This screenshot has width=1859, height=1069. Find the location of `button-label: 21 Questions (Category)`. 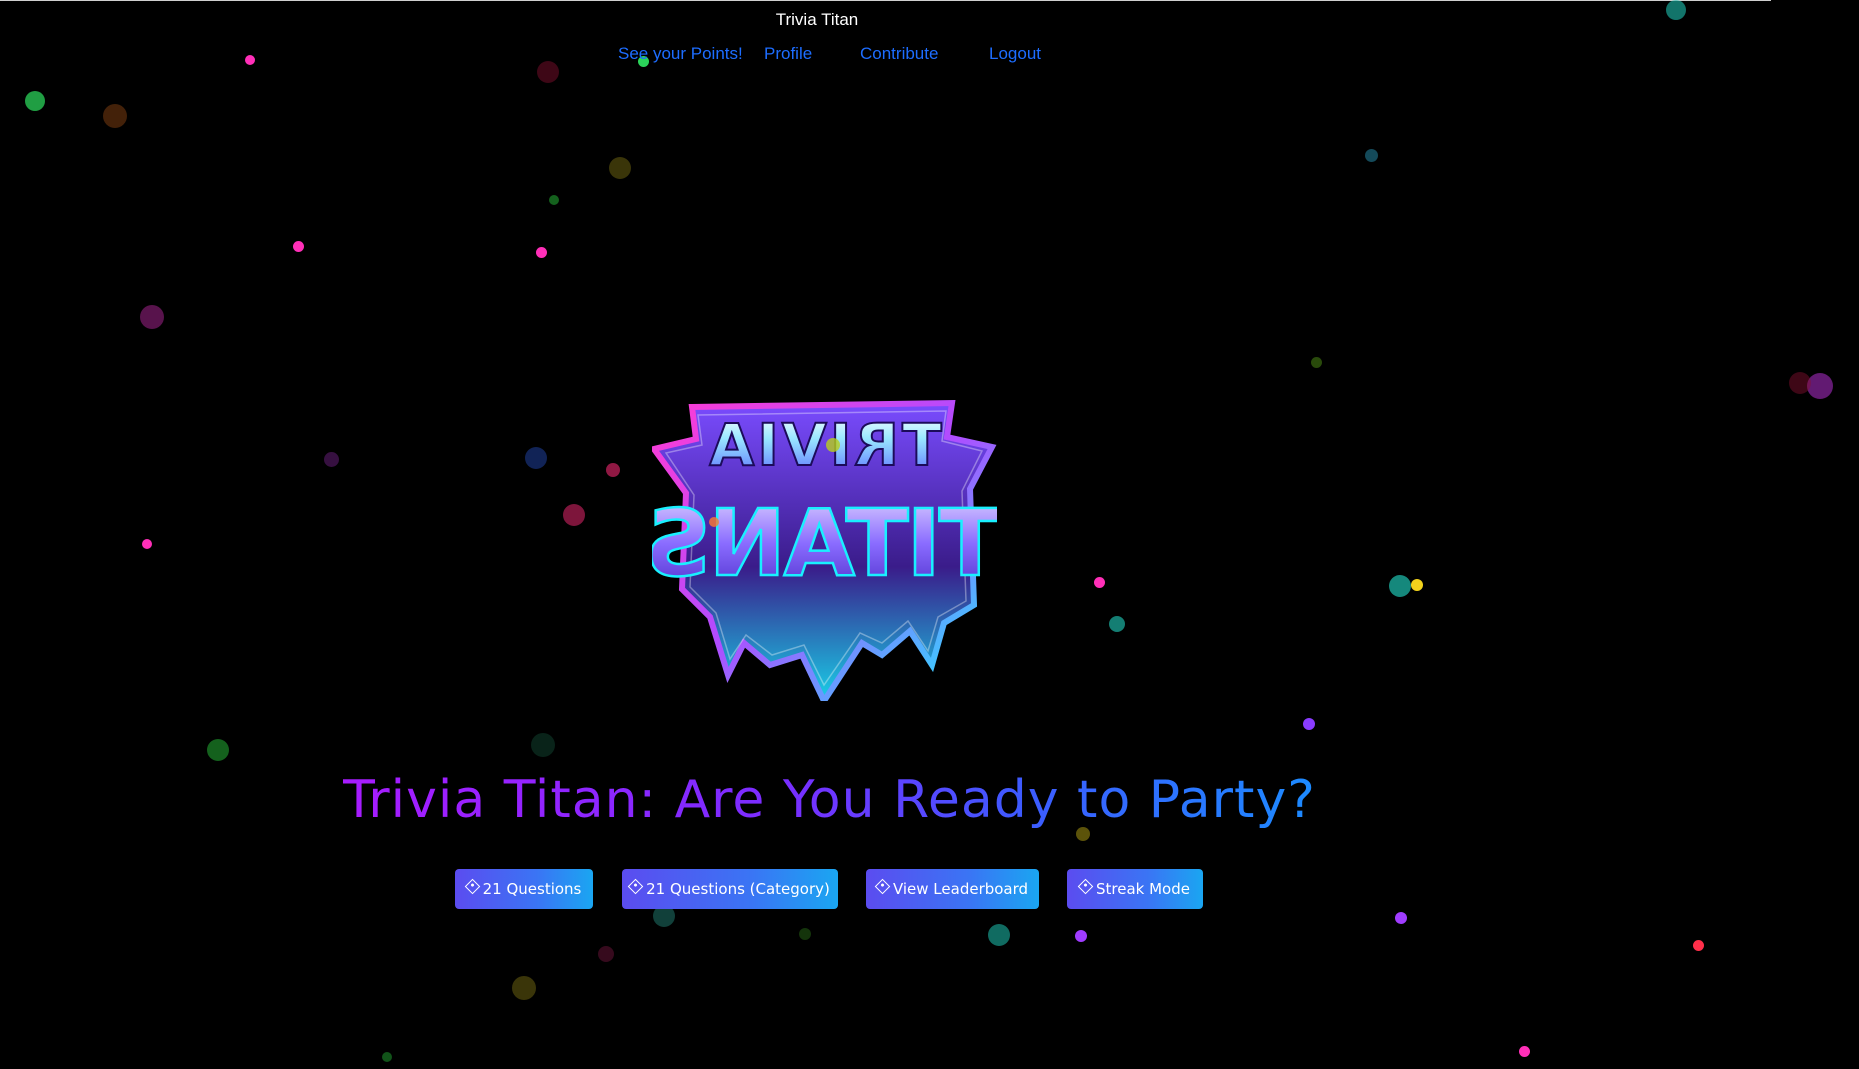

button-label: 21 Questions (Category) is located at coordinates (738, 889).